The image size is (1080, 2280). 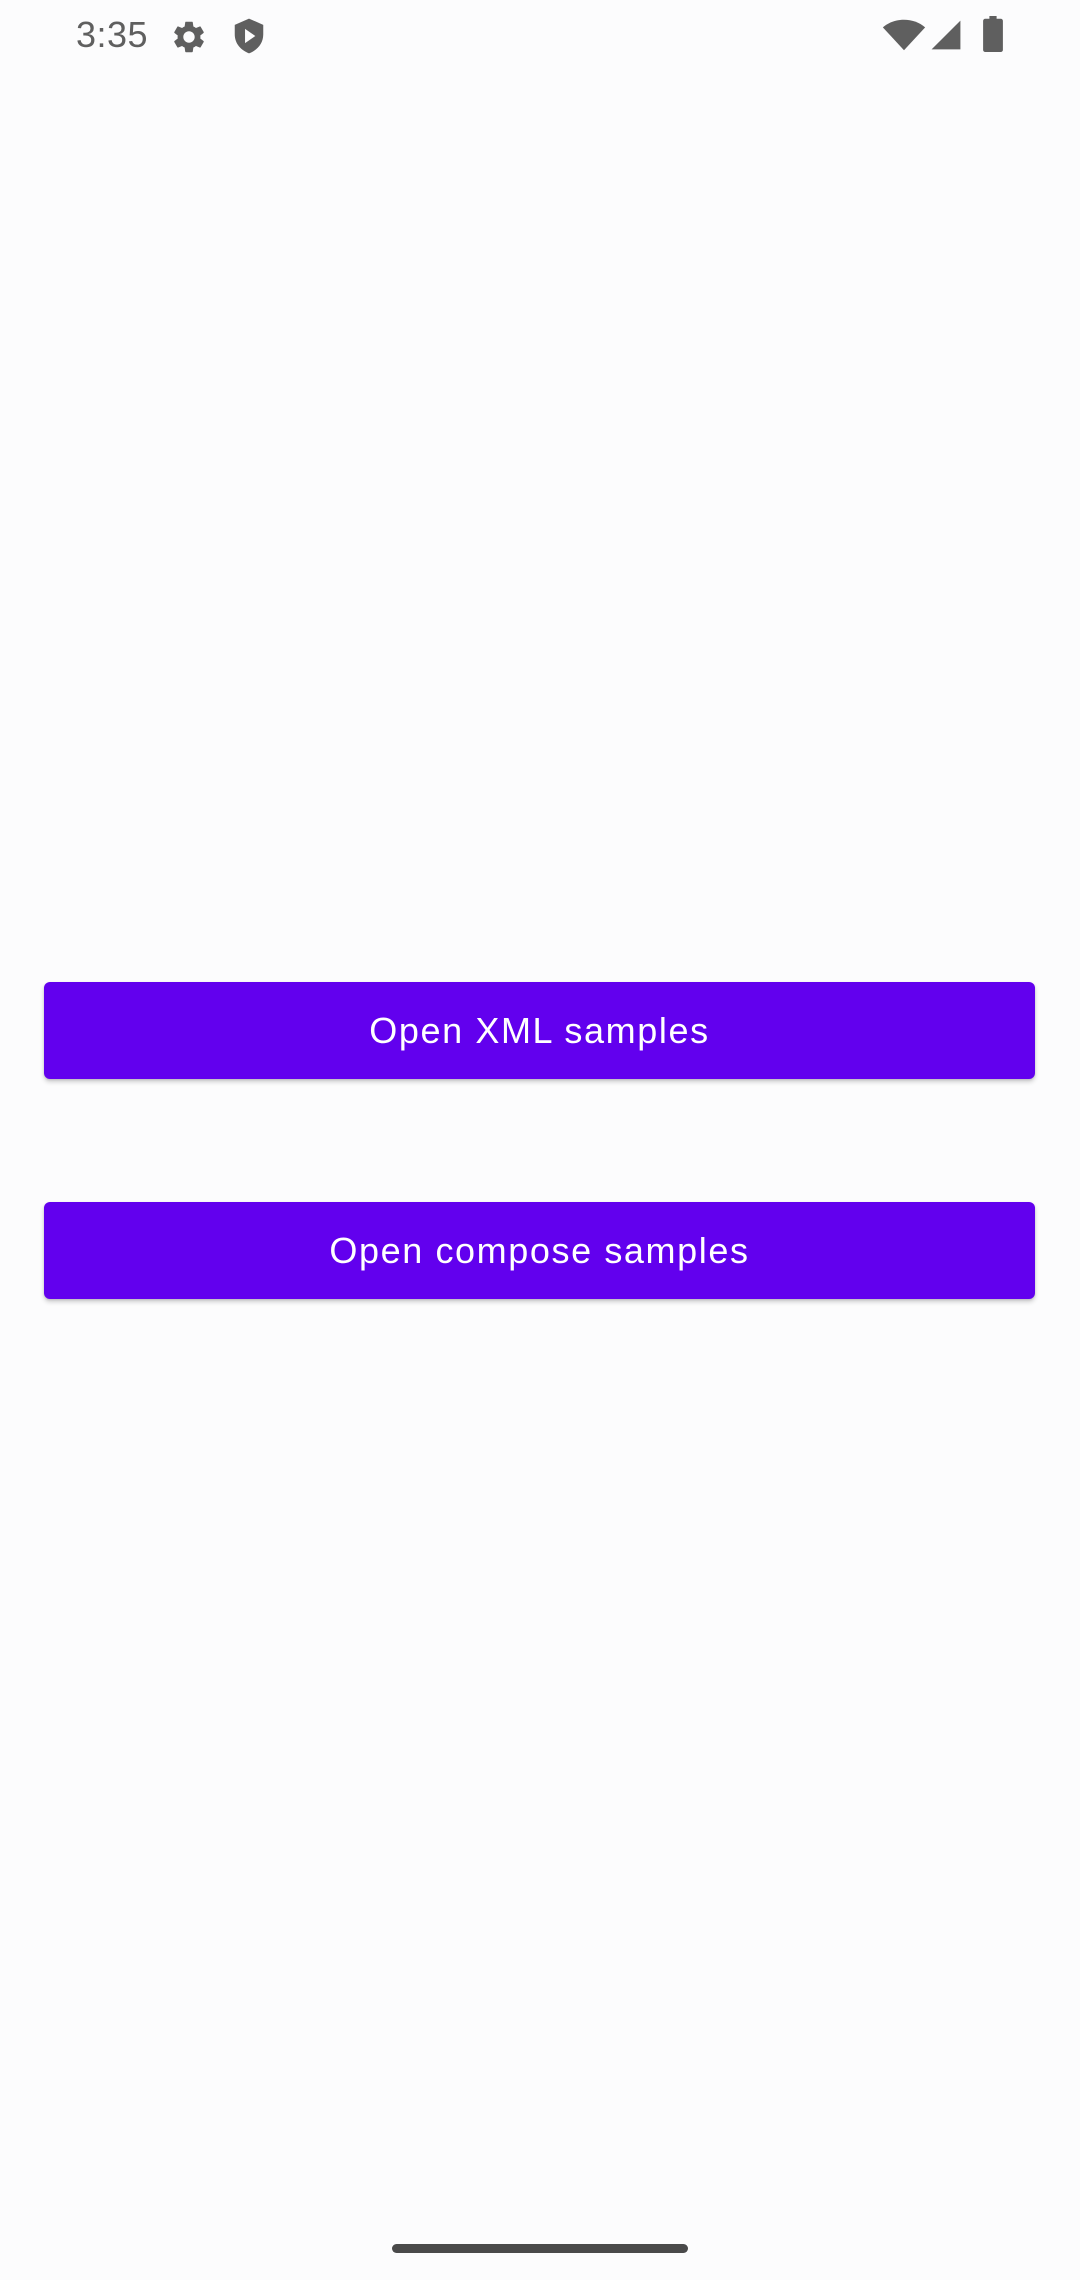 I want to click on settings-icon, so click(x=189, y=37).